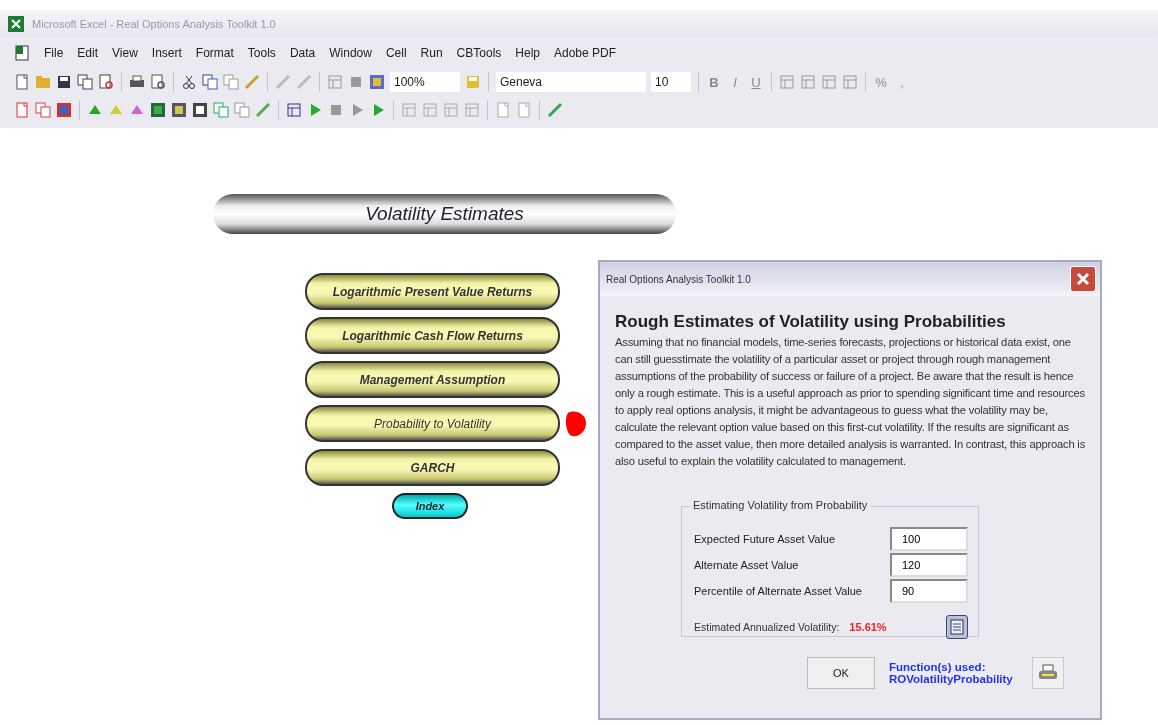  I want to click on print-button, so click(1048, 673).